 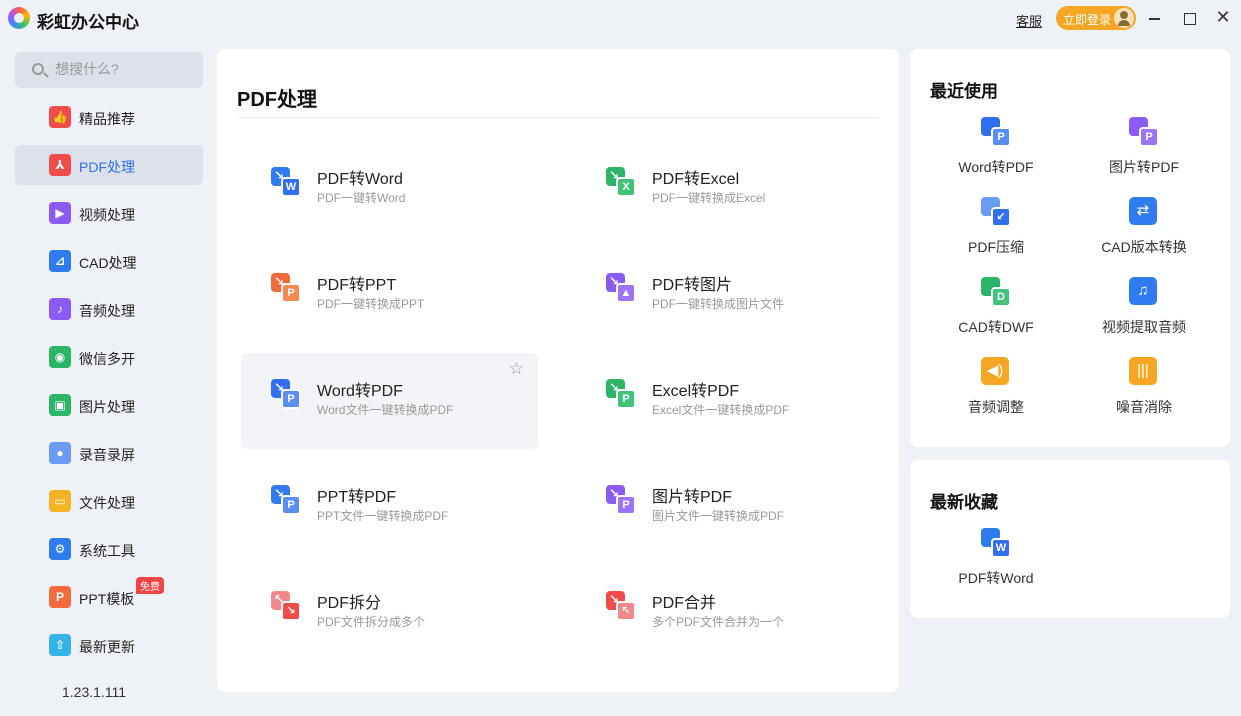 I want to click on tool-card: ↘ P Word转PDF Word文件一键转换成PDF ☆, so click(x=389, y=401).